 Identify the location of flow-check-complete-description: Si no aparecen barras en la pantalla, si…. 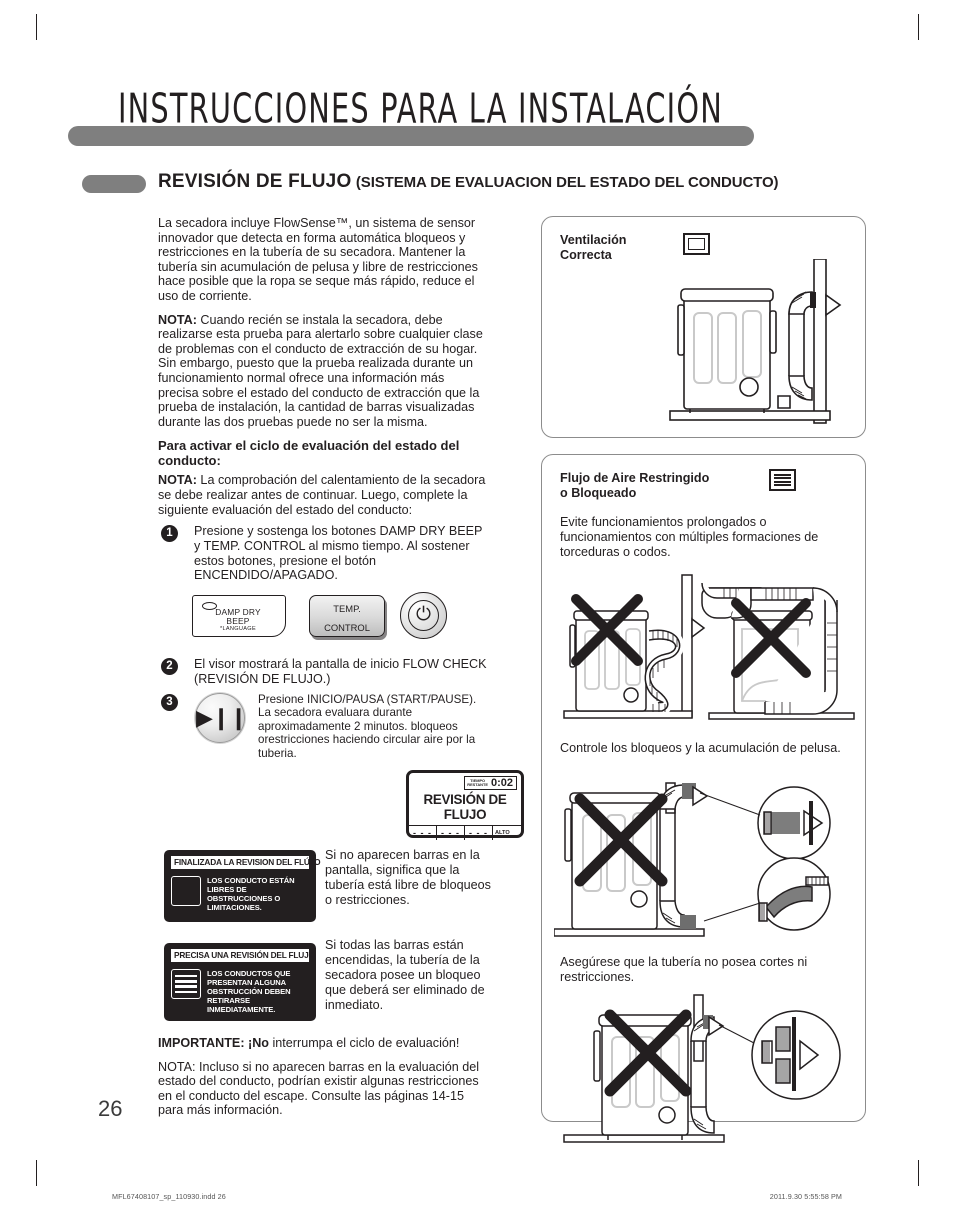
(408, 877).